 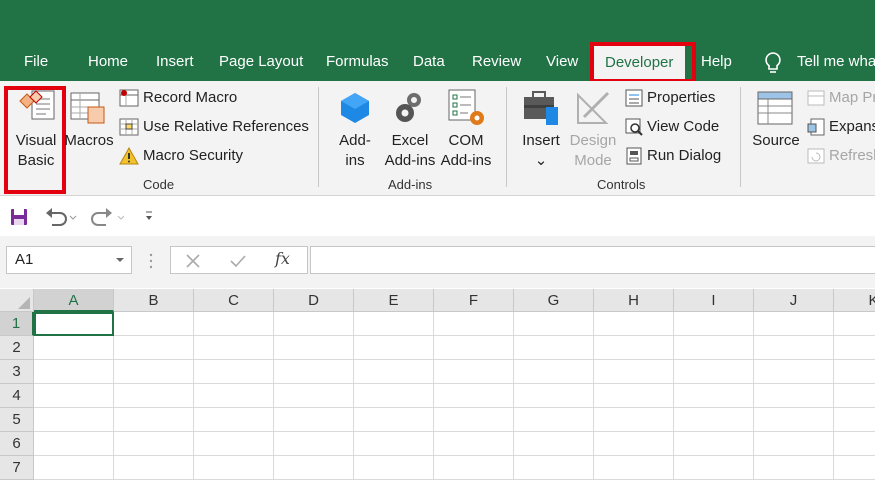 I want to click on row-header-3: 3, so click(x=17, y=372).